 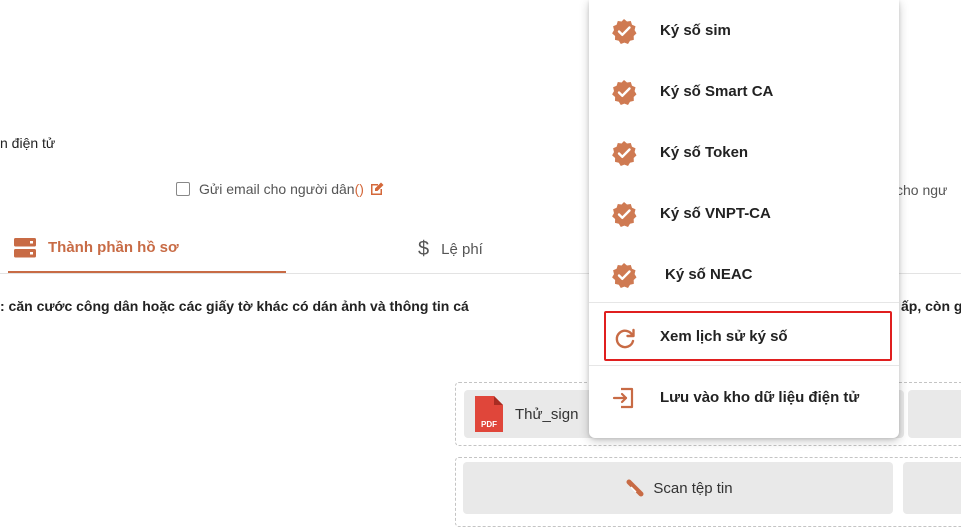 I want to click on scan-secondary-button, so click(x=932, y=488).